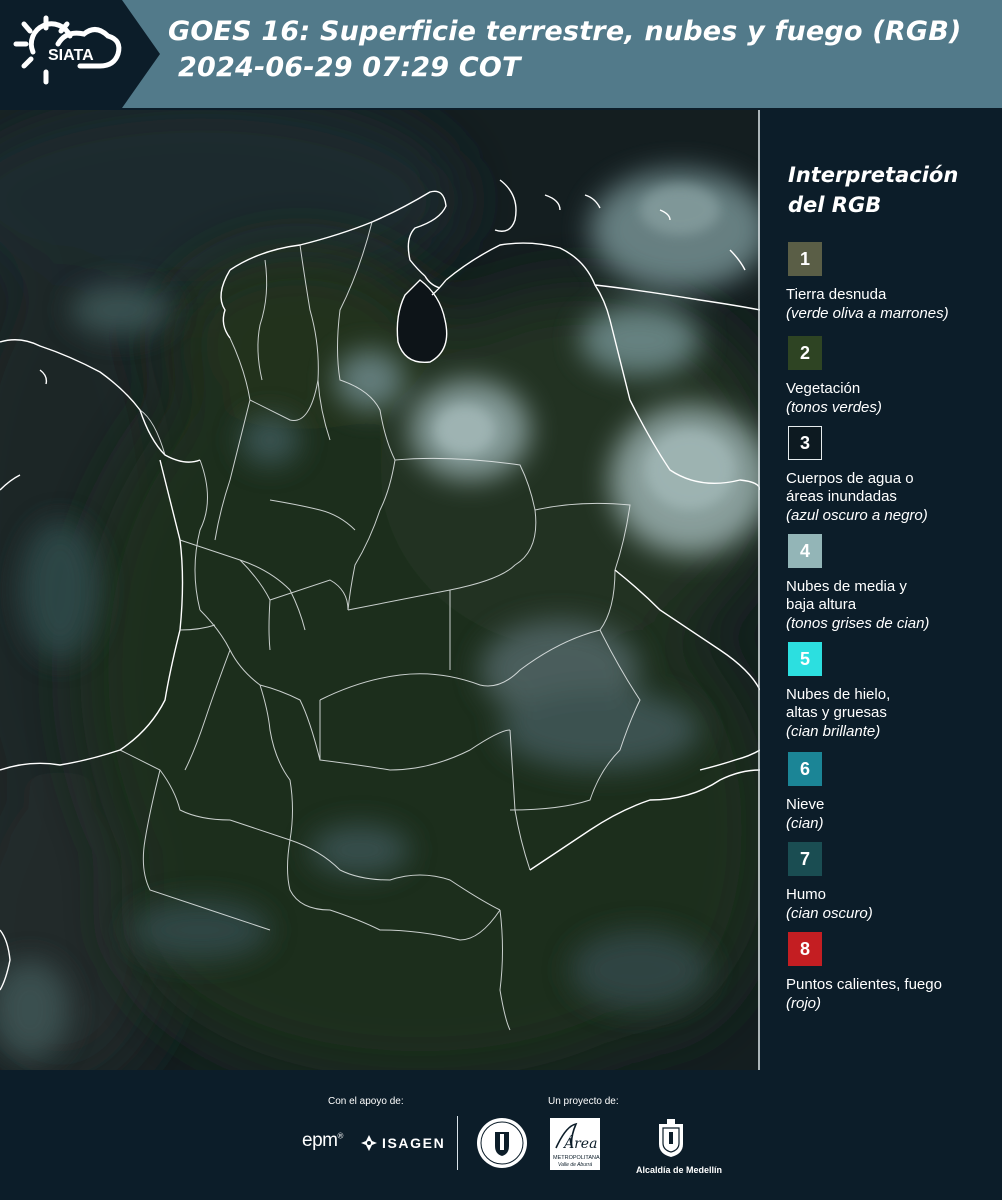  Describe the element at coordinates (864, 984) in the screenshot. I see `legend-item-name: Puntos calientes, fuego` at that location.